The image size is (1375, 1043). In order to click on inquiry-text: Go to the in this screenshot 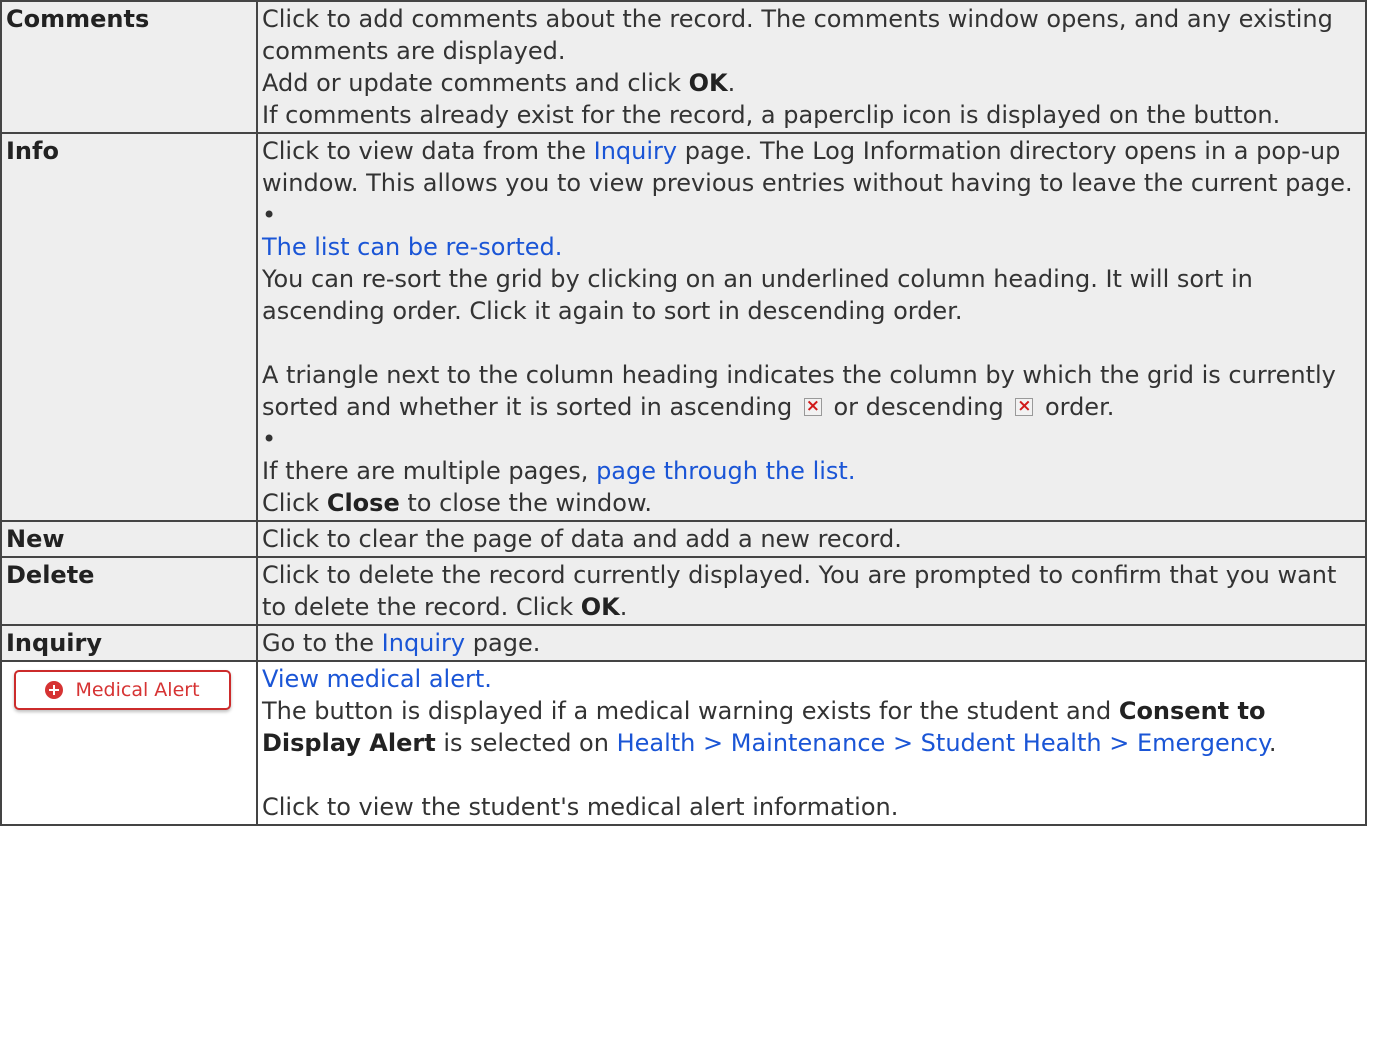, I will do `click(322, 643)`.